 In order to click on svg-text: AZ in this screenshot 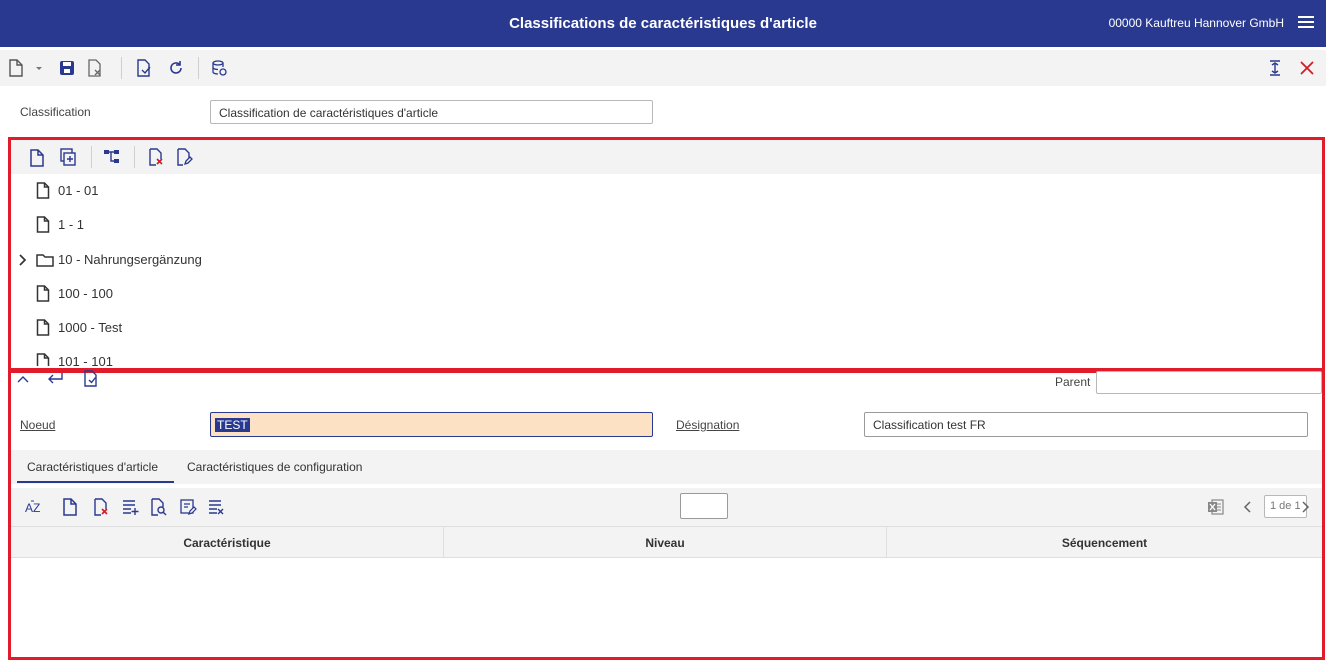, I will do `click(32, 508)`.